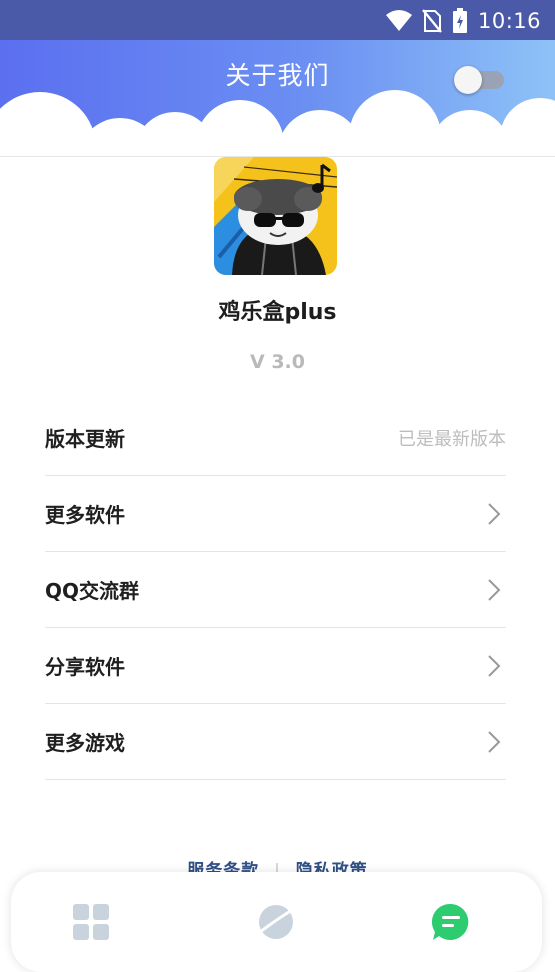 The height and width of the screenshot is (972, 555). Describe the element at coordinates (432, 21) in the screenshot. I see `no-sim-icon` at that location.